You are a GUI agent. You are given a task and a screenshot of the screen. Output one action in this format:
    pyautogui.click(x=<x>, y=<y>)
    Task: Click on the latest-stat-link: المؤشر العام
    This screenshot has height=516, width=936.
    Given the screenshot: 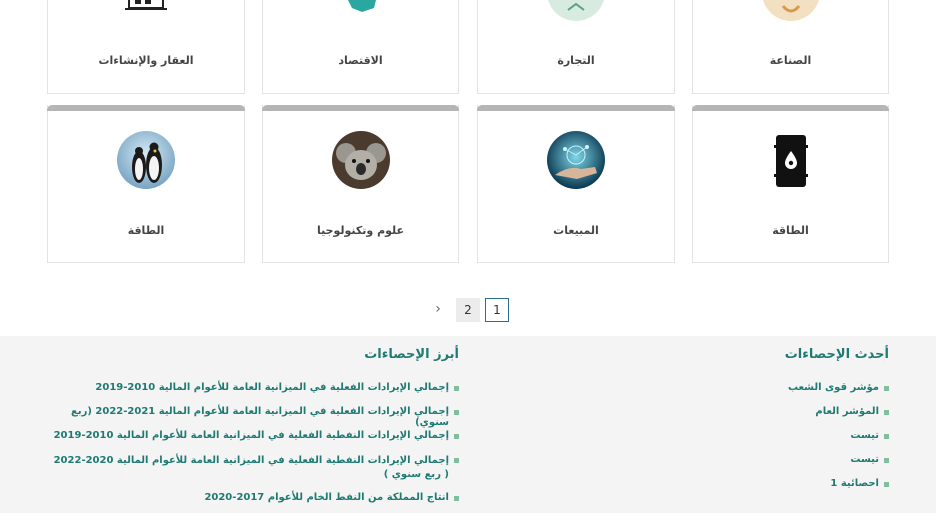 What is the action you would take?
    pyautogui.click(x=769, y=418)
    